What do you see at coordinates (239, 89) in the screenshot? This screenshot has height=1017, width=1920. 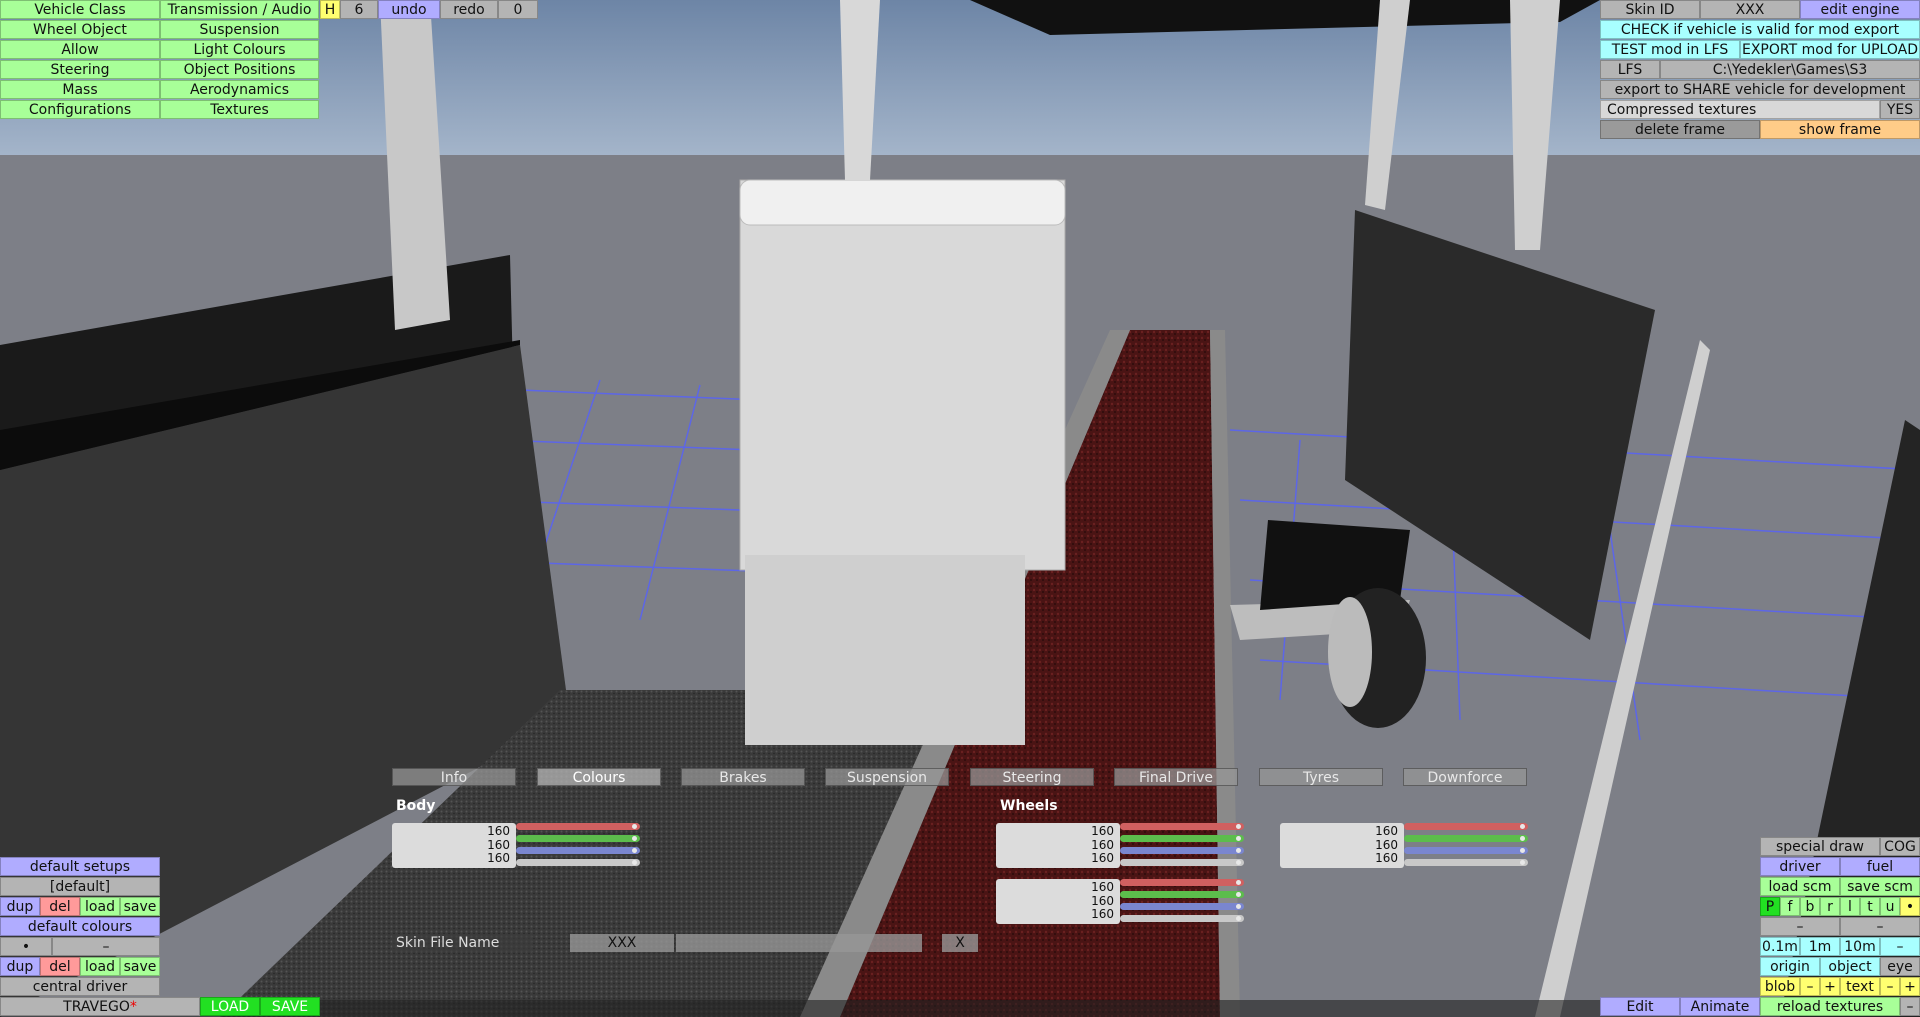 I see `menu-aerodynamics: Aerodynamics` at bounding box center [239, 89].